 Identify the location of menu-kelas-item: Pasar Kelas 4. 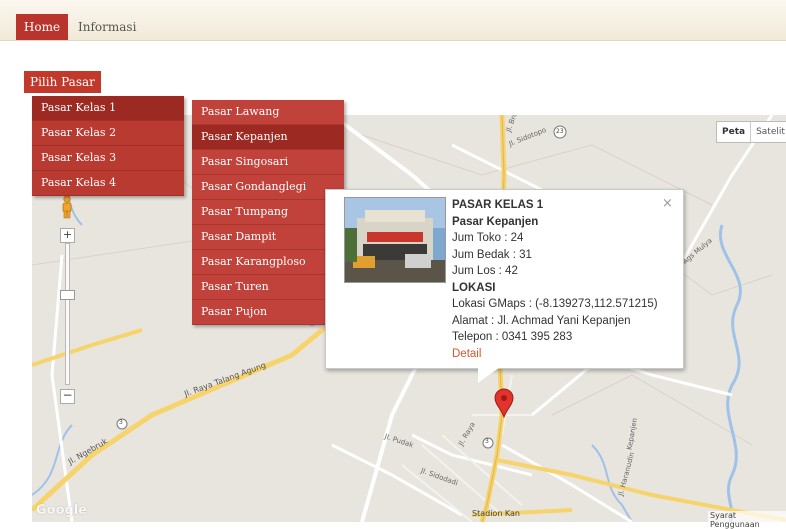
(108, 183).